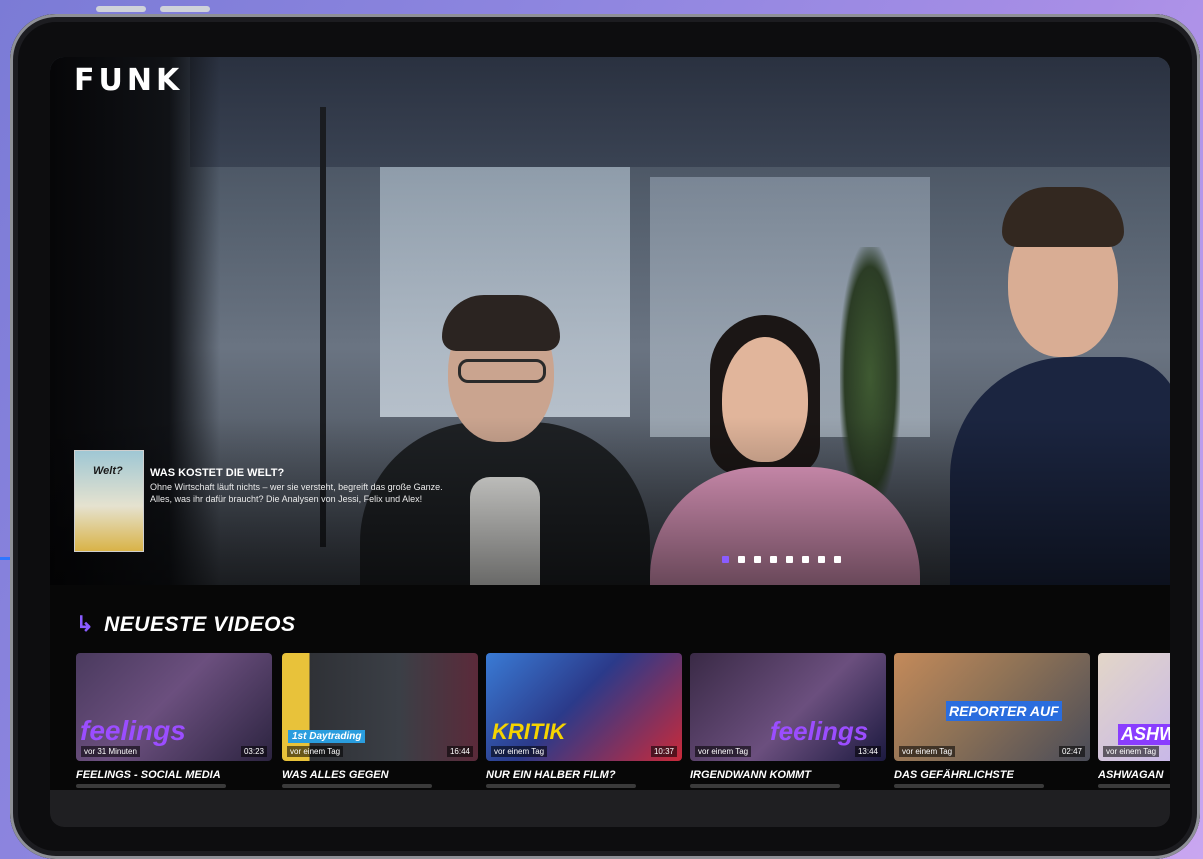 This screenshot has height=859, width=1203. What do you see at coordinates (327, 736) in the screenshot?
I see `thumbnail-overlay-text: 1st Daytrading` at bounding box center [327, 736].